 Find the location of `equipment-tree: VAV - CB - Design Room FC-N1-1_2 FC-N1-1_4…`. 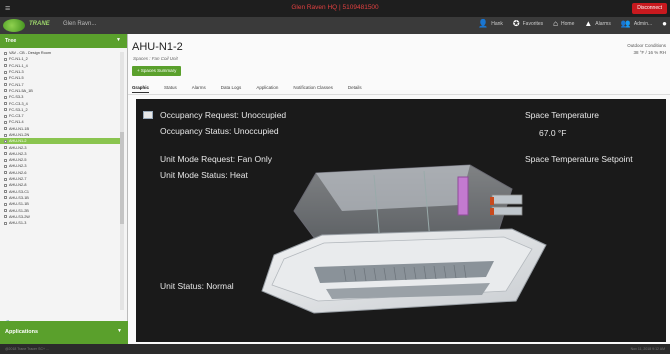

equipment-tree: VAV - CB - Design Room FC-N1-1_2 FC-N1-1_4… is located at coordinates (60, 184).